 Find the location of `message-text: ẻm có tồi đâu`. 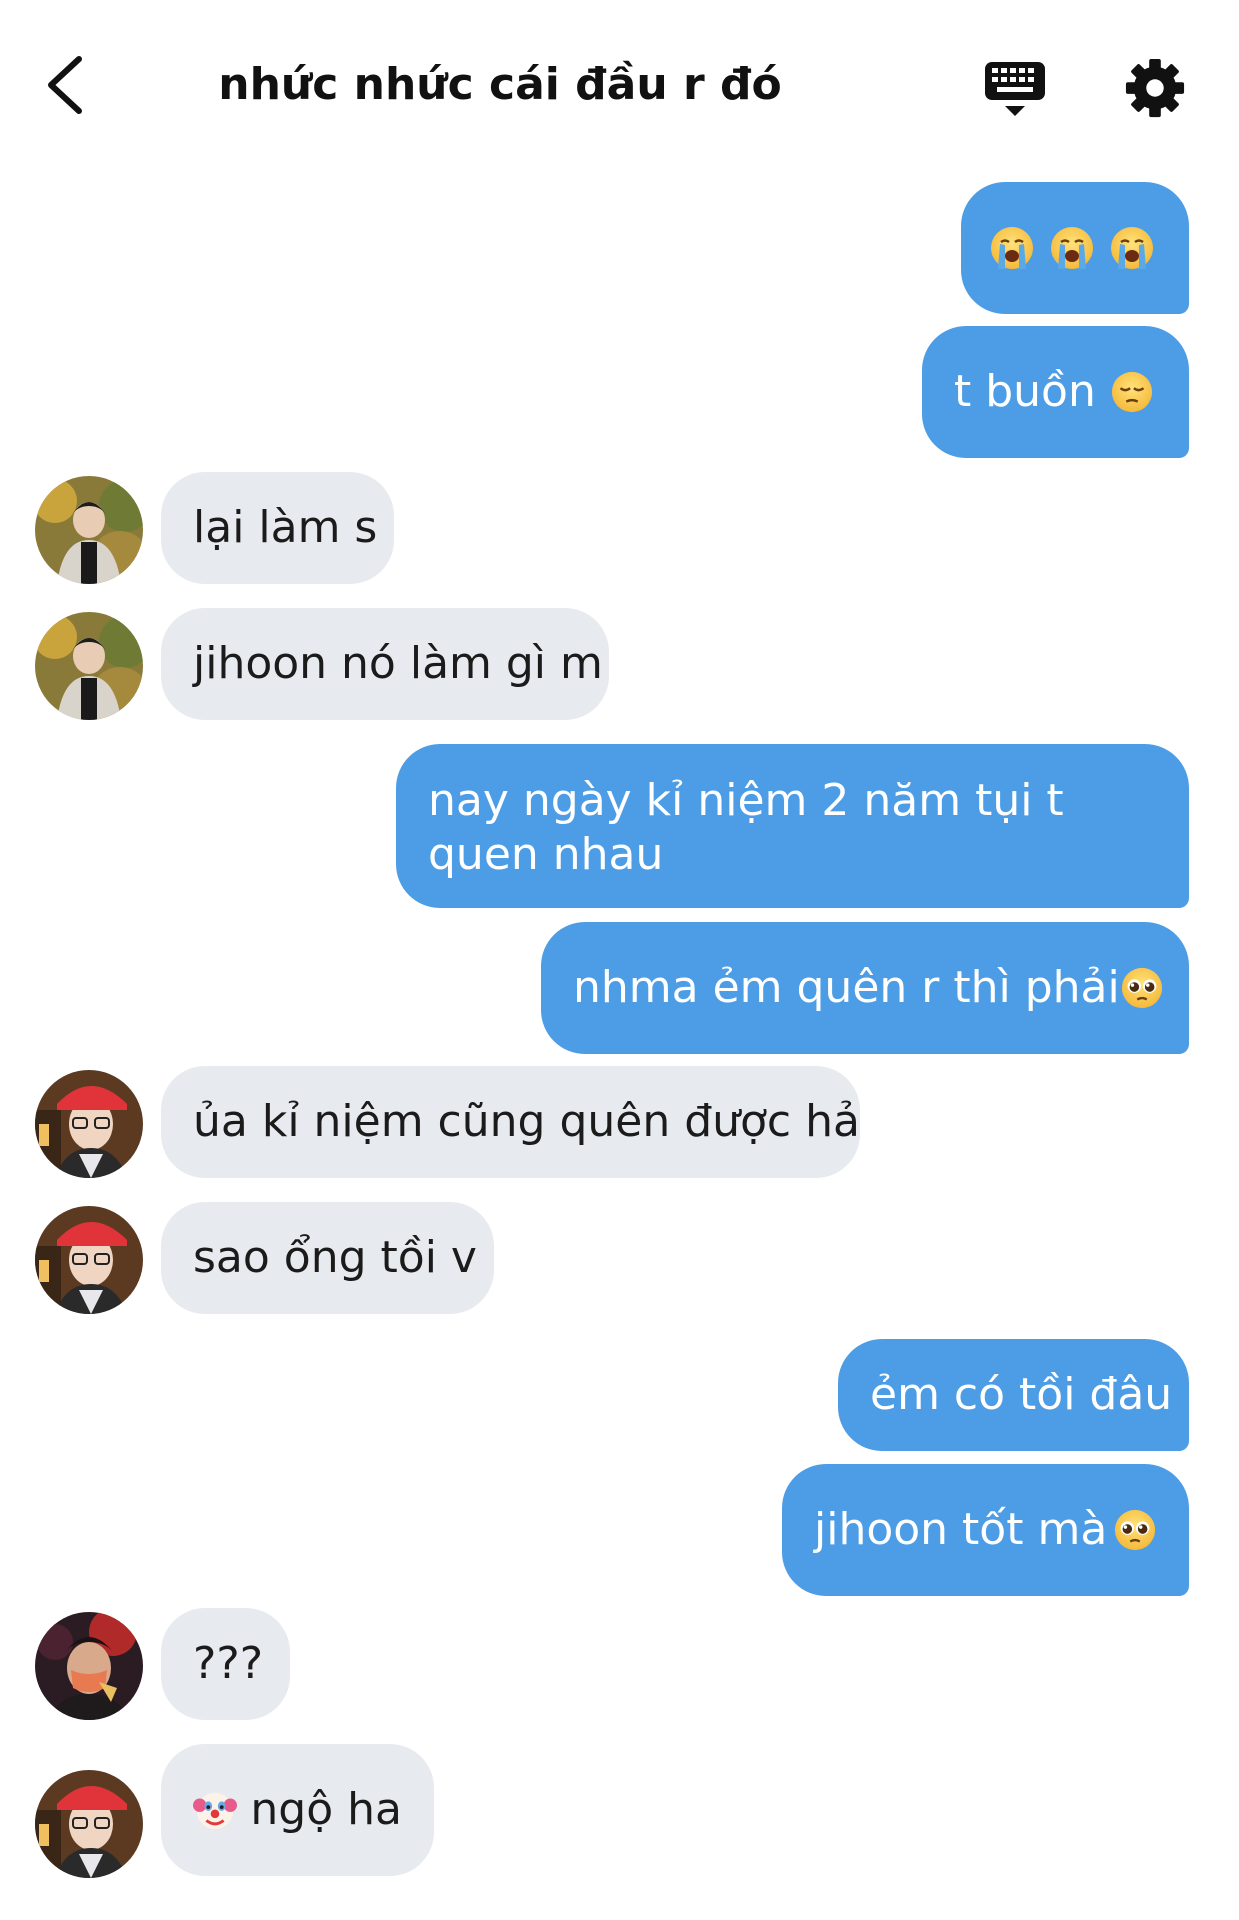

message-text: ẻm có tồi đâu is located at coordinates (1021, 1394).